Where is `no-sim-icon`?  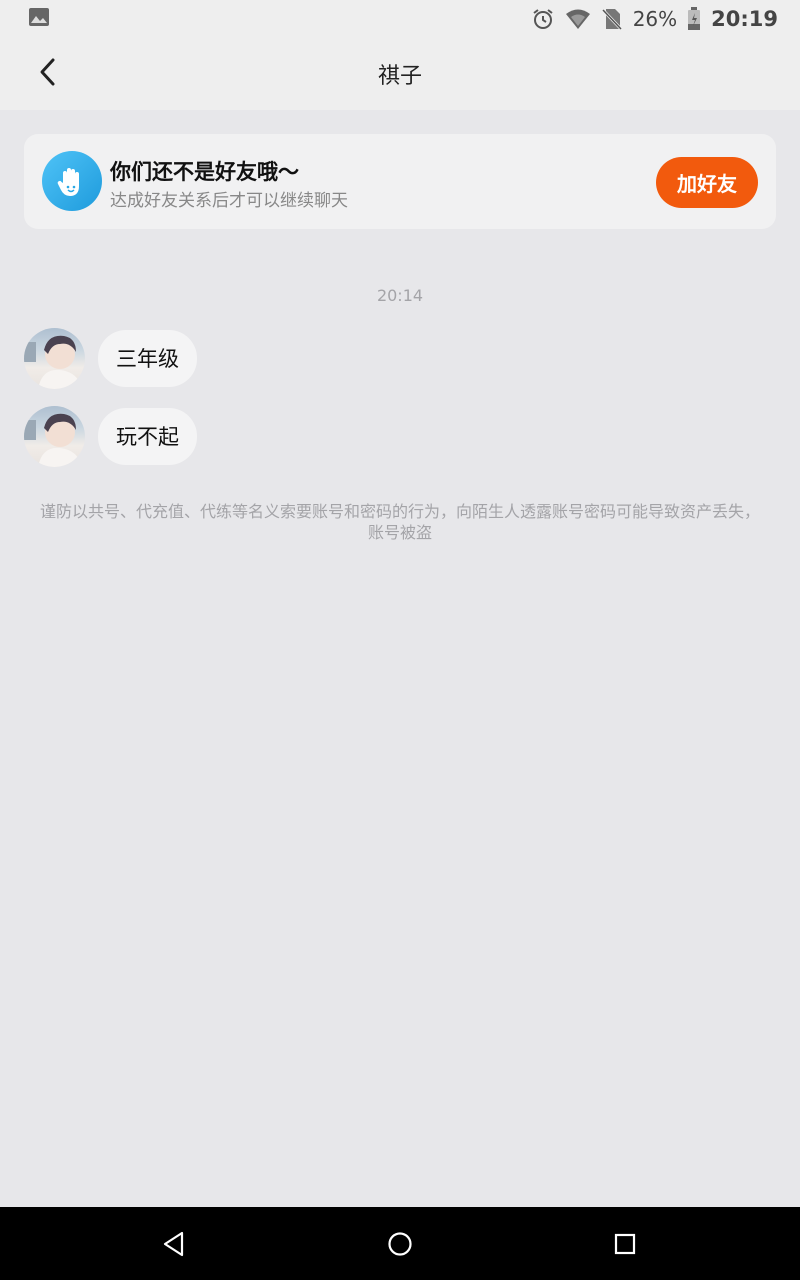
no-sim-icon is located at coordinates (612, 19).